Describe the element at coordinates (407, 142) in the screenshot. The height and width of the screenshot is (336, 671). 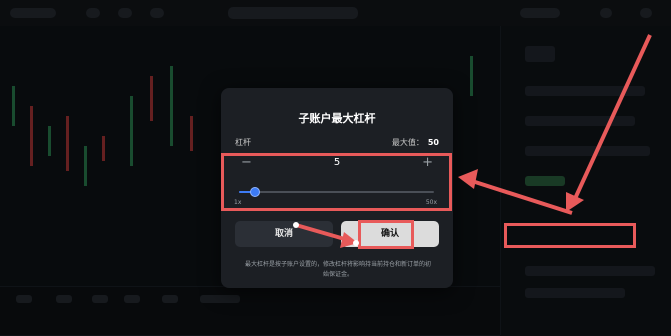
I see `max-label: 最大值：` at that location.